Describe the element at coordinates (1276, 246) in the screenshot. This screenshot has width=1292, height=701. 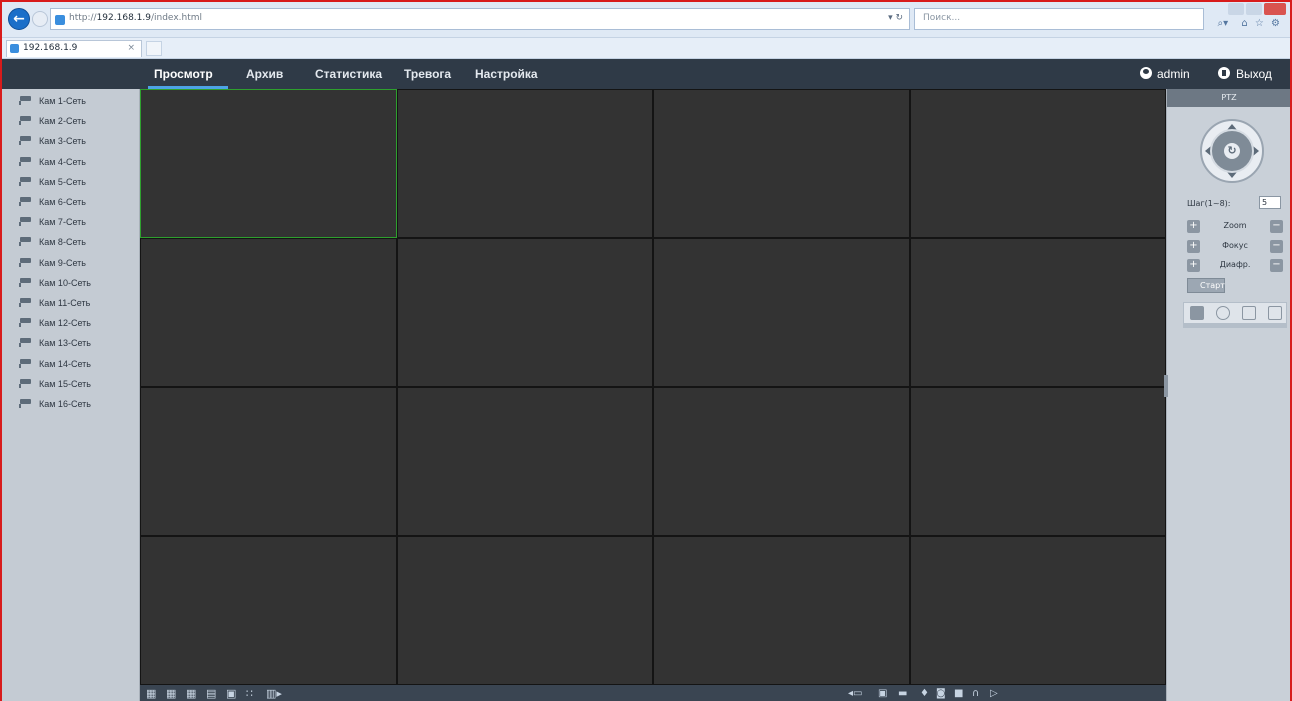
I see `focus-minus-button: −` at that location.